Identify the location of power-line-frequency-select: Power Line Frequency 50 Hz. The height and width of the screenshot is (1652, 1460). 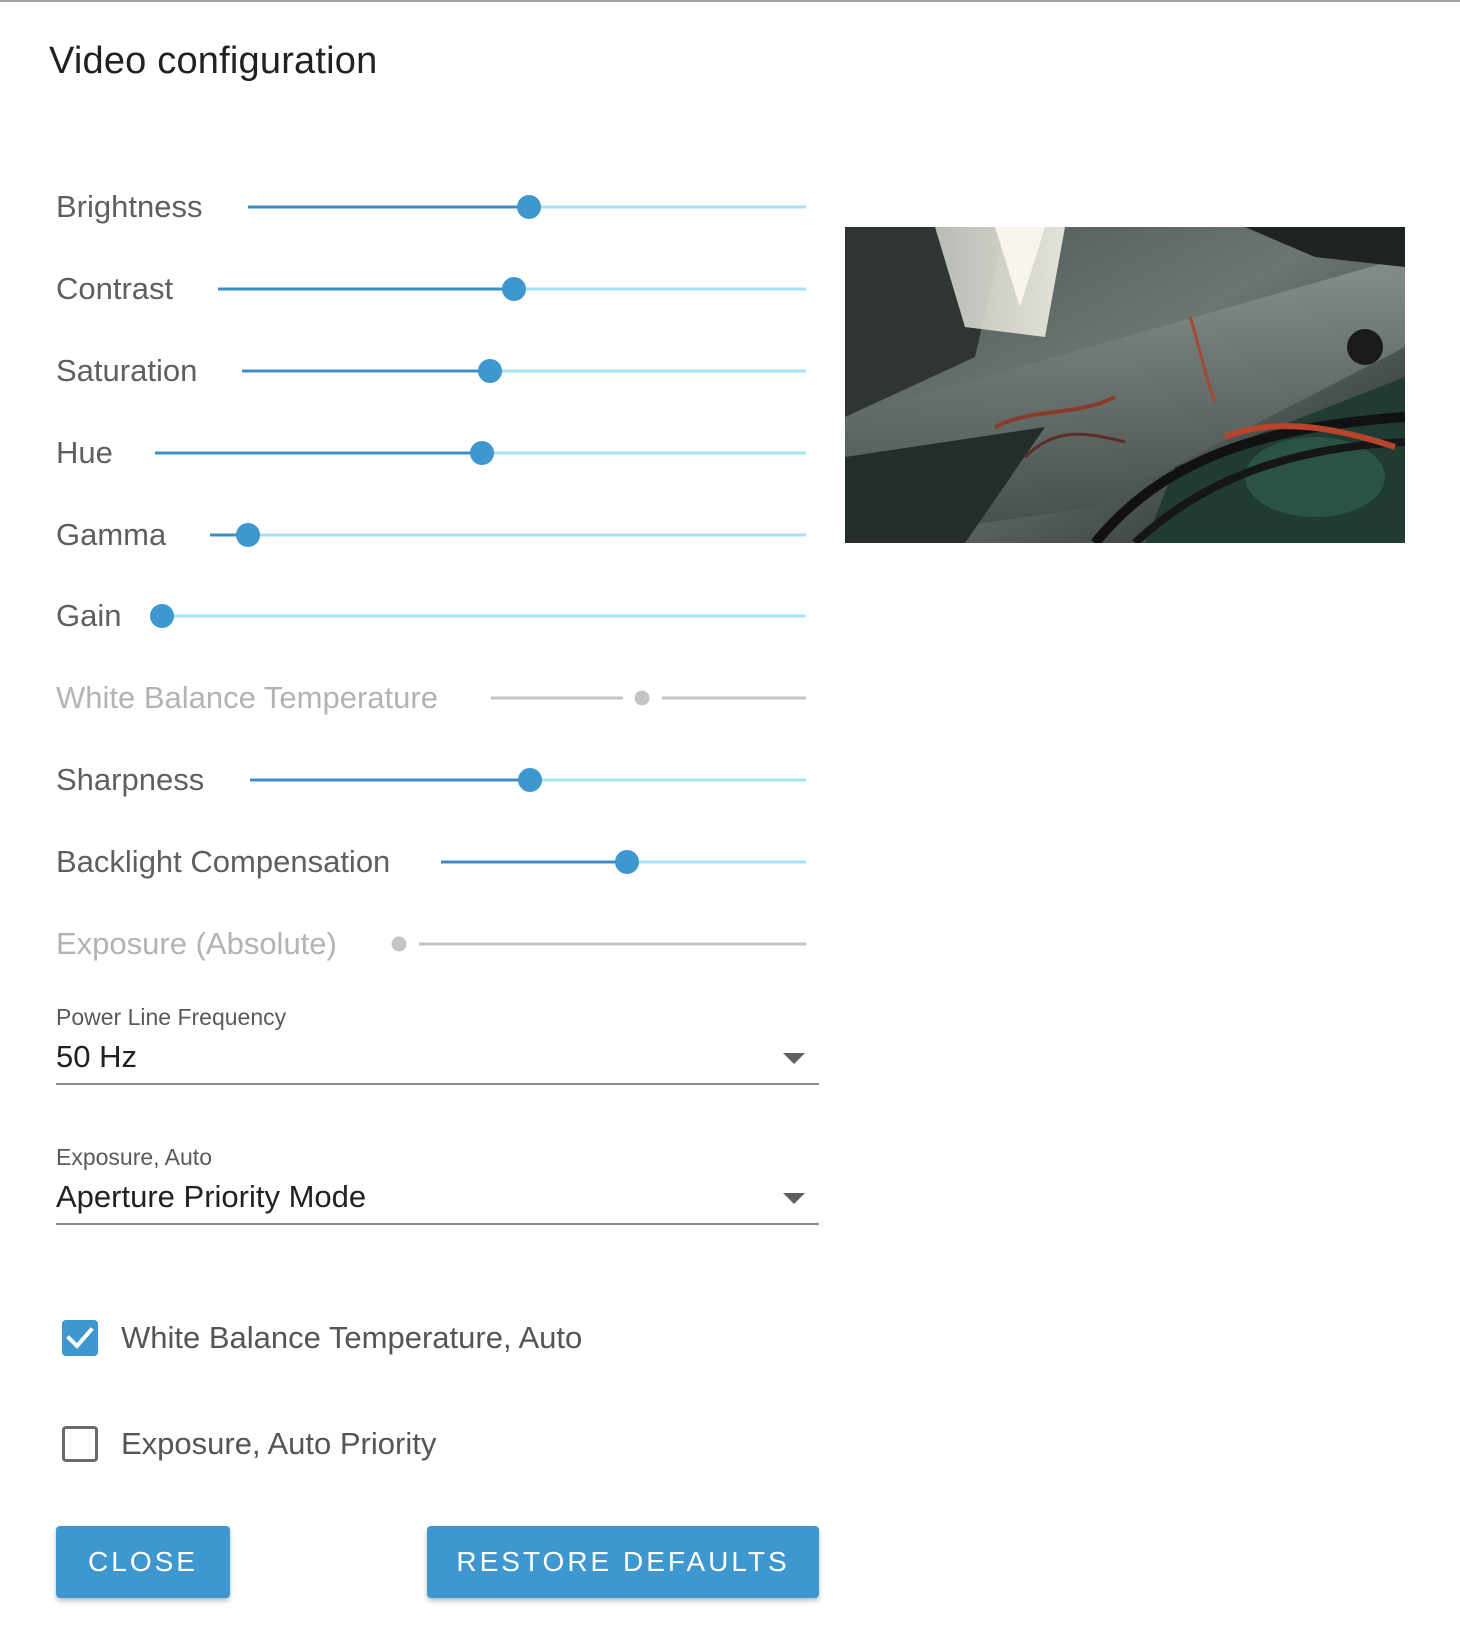
(437, 1044).